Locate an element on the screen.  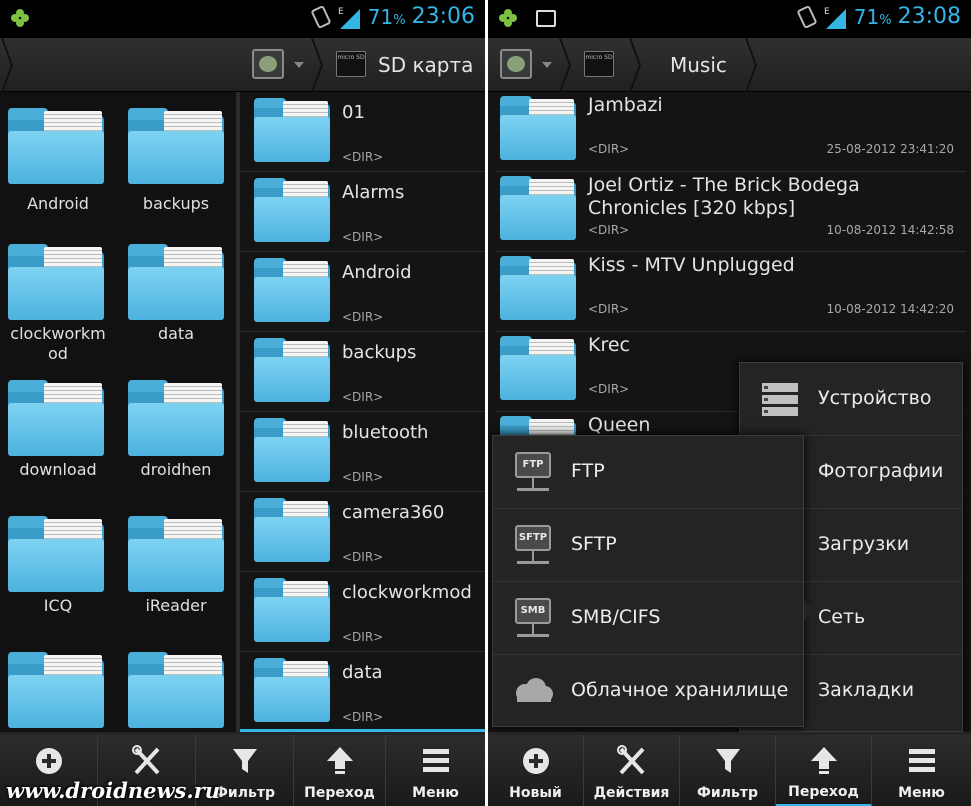
menu-item-label: Устройство is located at coordinates (875, 398).